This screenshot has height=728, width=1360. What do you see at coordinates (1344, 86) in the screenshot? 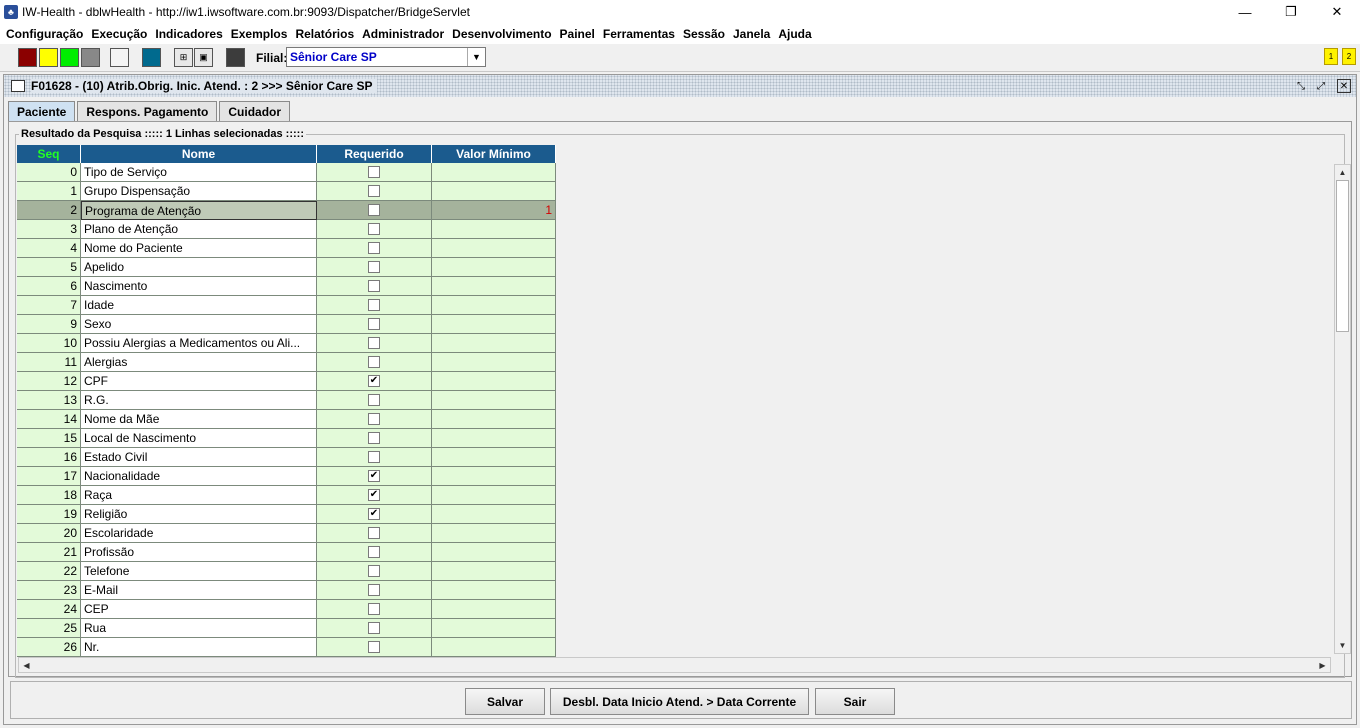
I see `frame-close-icon: ✕` at bounding box center [1344, 86].